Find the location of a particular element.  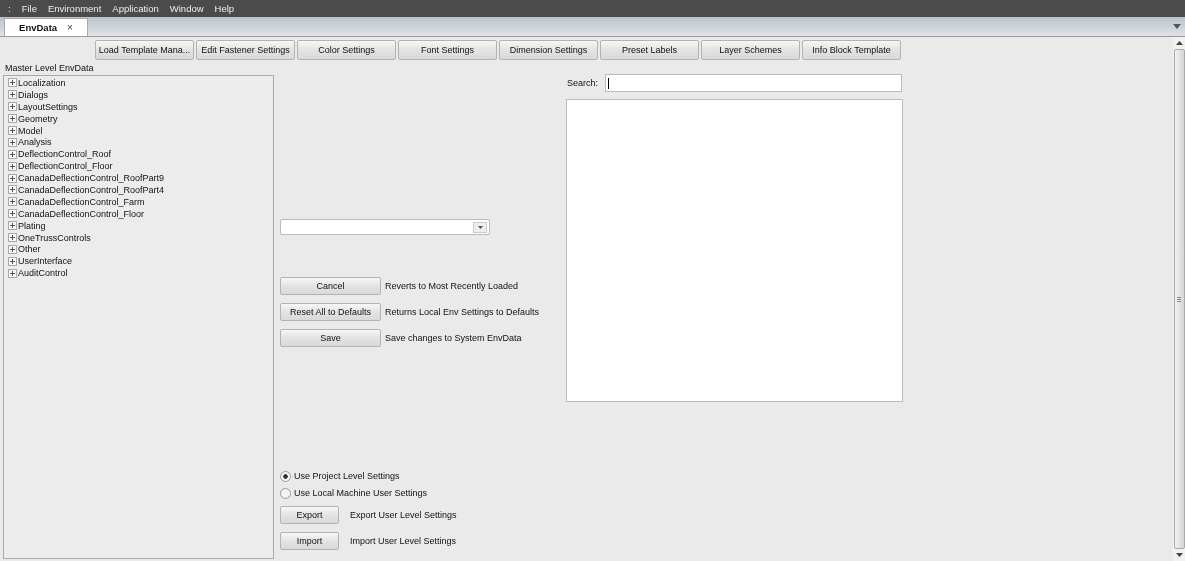

dropdown-field is located at coordinates (385, 227).